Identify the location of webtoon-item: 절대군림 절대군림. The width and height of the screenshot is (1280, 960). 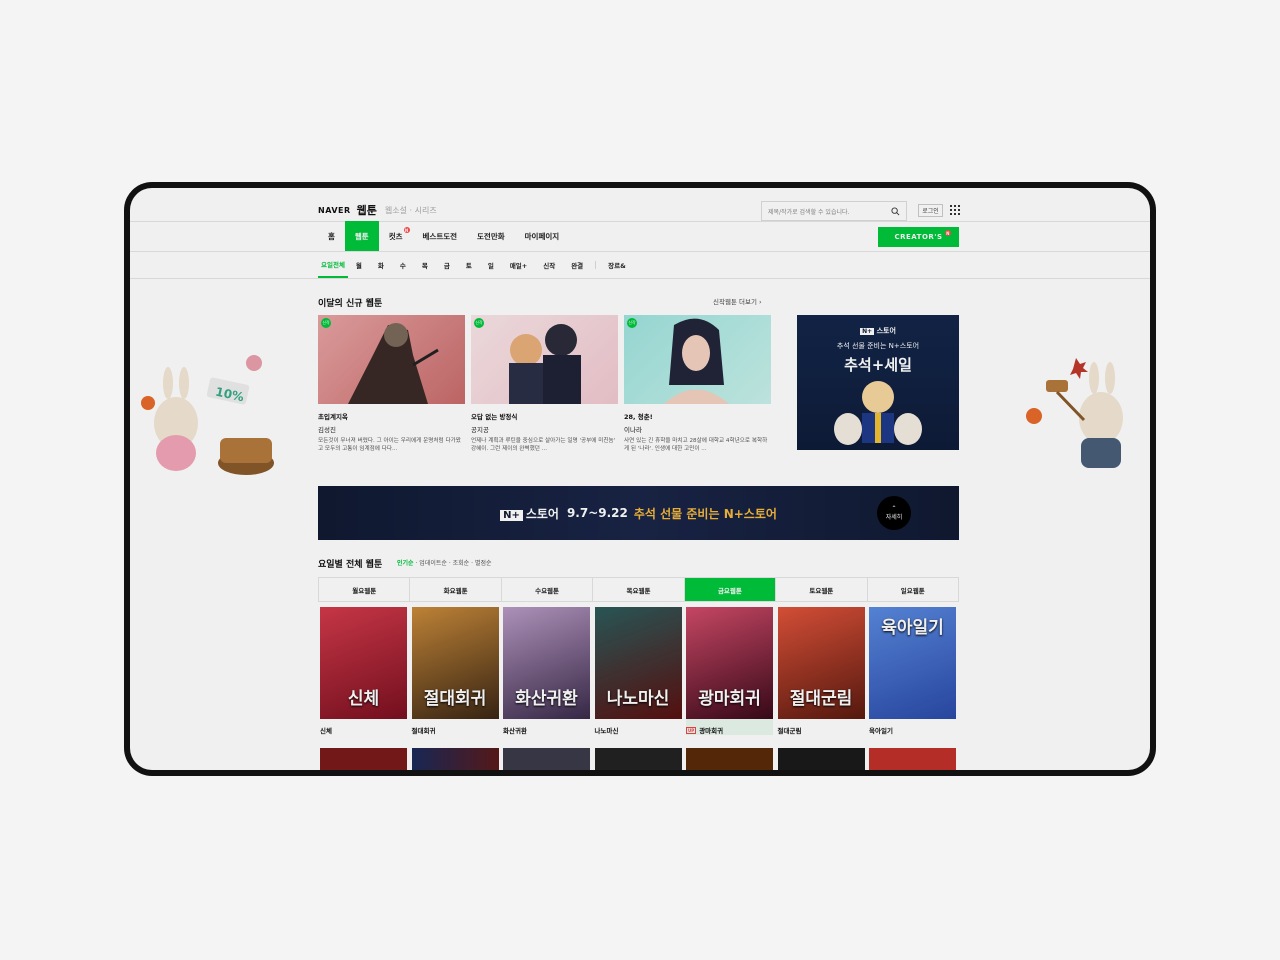
(821, 671).